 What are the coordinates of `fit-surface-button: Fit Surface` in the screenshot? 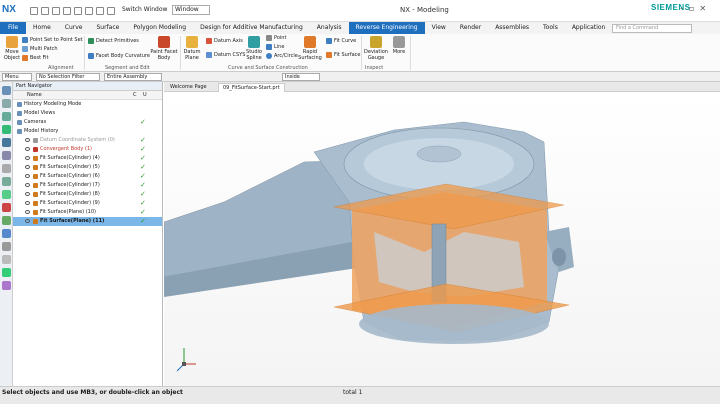 It's located at (343, 55).